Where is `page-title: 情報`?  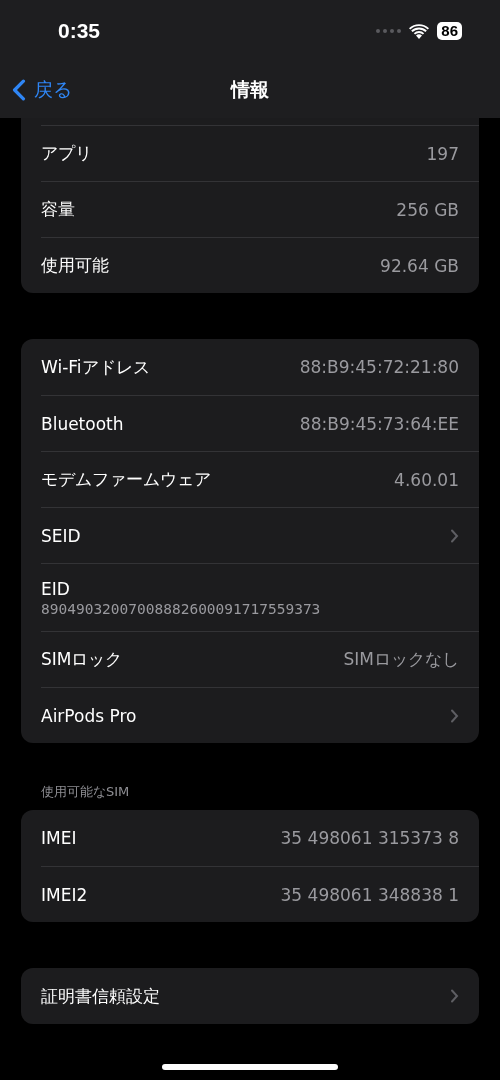 page-title: 情報 is located at coordinates (250, 89).